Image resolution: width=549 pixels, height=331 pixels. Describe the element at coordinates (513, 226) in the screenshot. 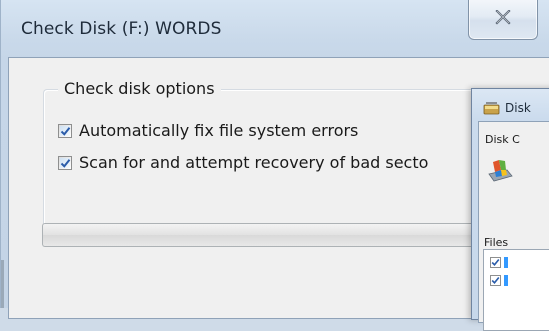

I see `secondary-client-area: Disk C Files` at that location.